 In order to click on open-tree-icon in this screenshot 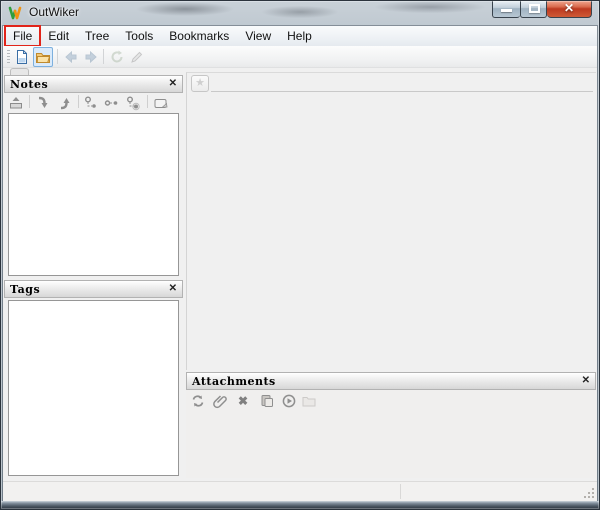, I will do `click(43, 58)`.